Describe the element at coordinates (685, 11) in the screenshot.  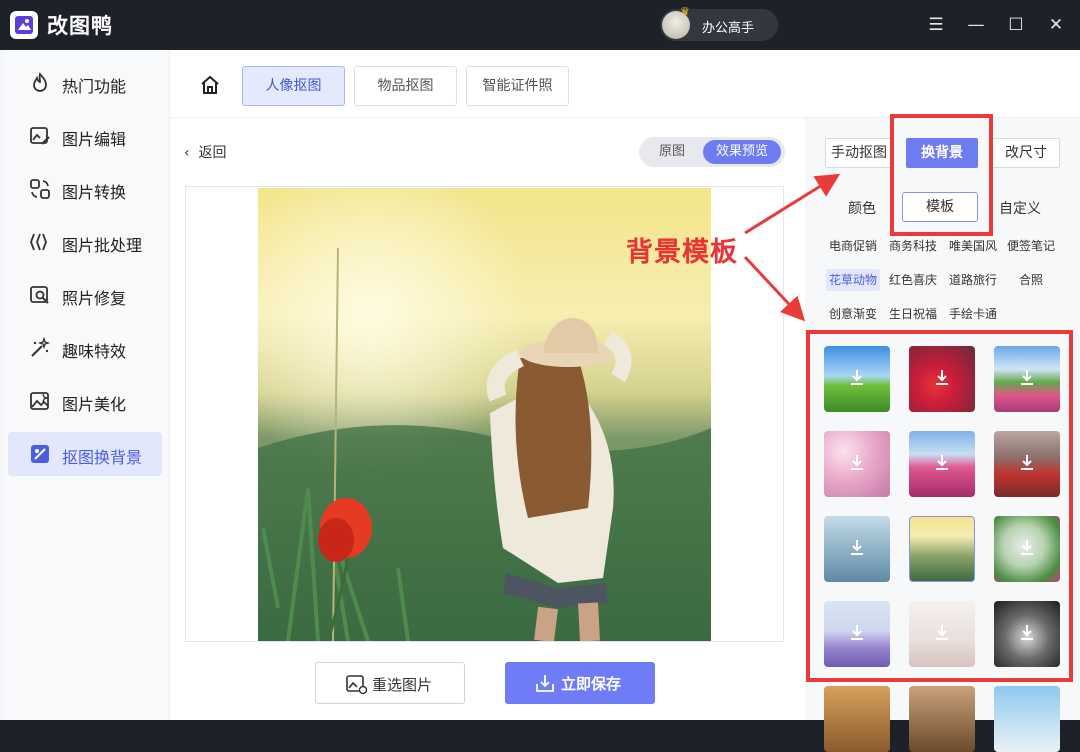
I see `crown-icon: ♛` at that location.